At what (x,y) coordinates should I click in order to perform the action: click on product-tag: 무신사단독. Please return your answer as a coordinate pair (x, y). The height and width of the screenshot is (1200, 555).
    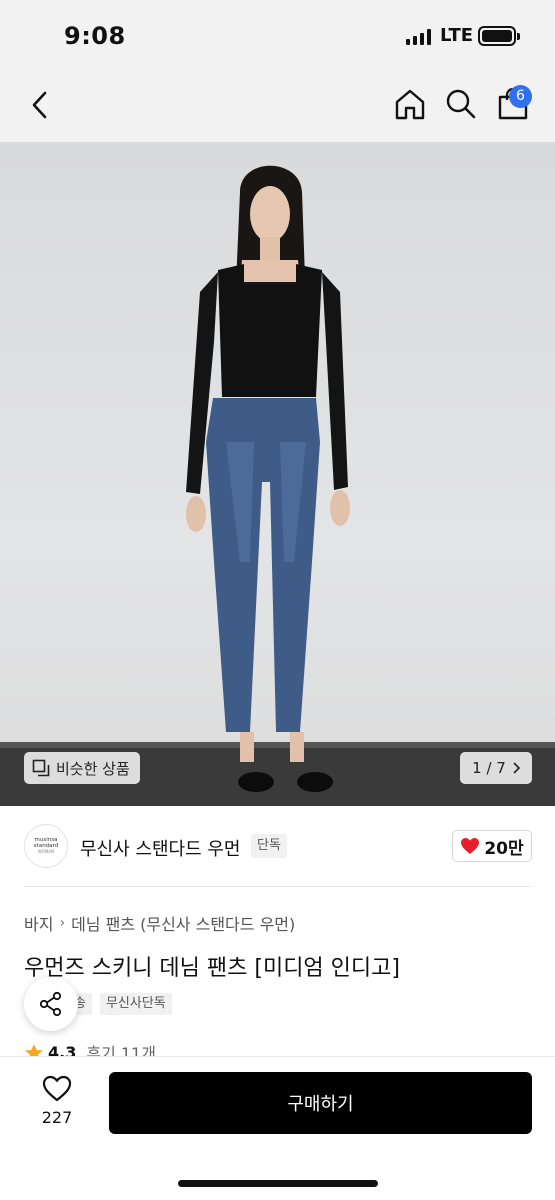
    Looking at the image, I should click on (135, 1004).